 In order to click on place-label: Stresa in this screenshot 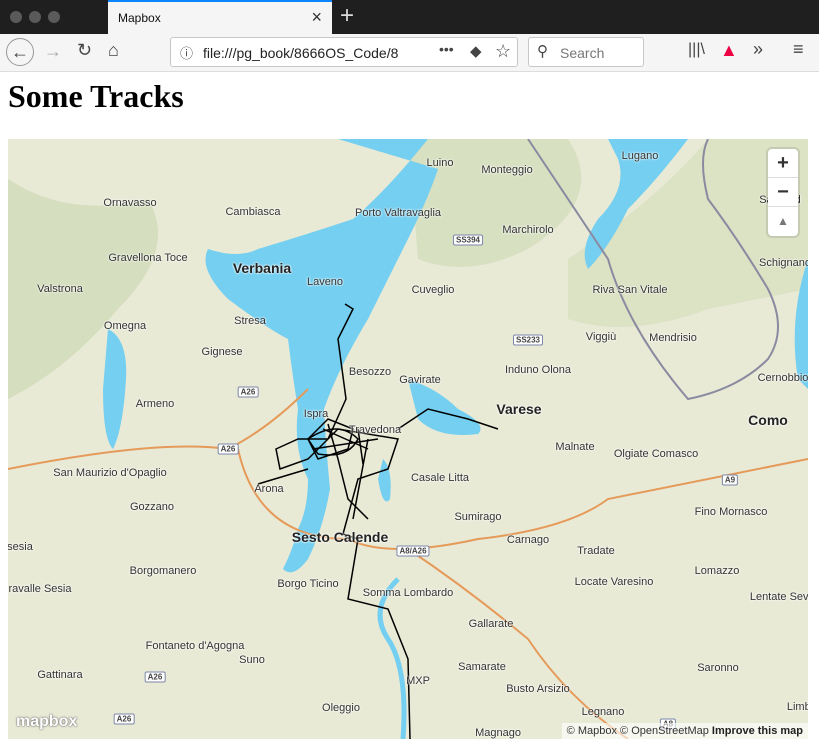, I will do `click(250, 321)`.